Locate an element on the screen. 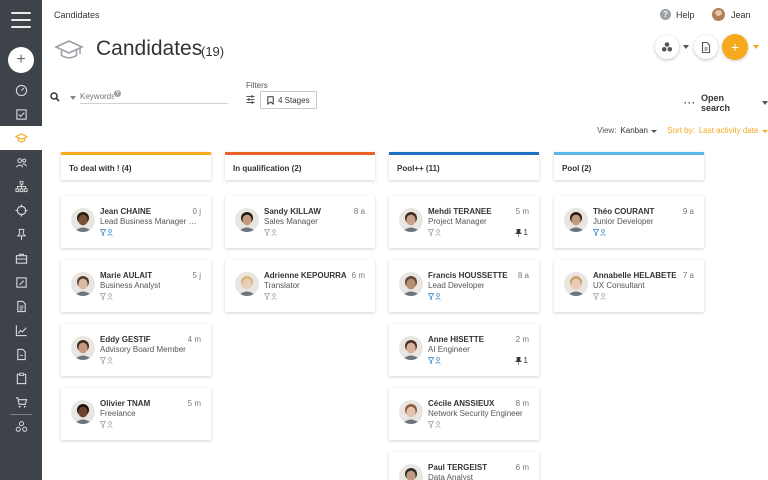  stages-filter-button: 4 Stages is located at coordinates (288, 100).